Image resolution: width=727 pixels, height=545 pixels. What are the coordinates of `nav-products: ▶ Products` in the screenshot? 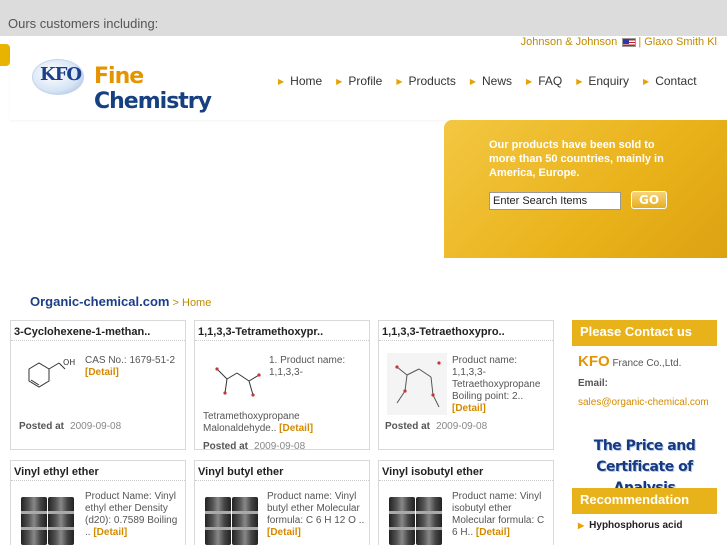 It's located at (426, 81).